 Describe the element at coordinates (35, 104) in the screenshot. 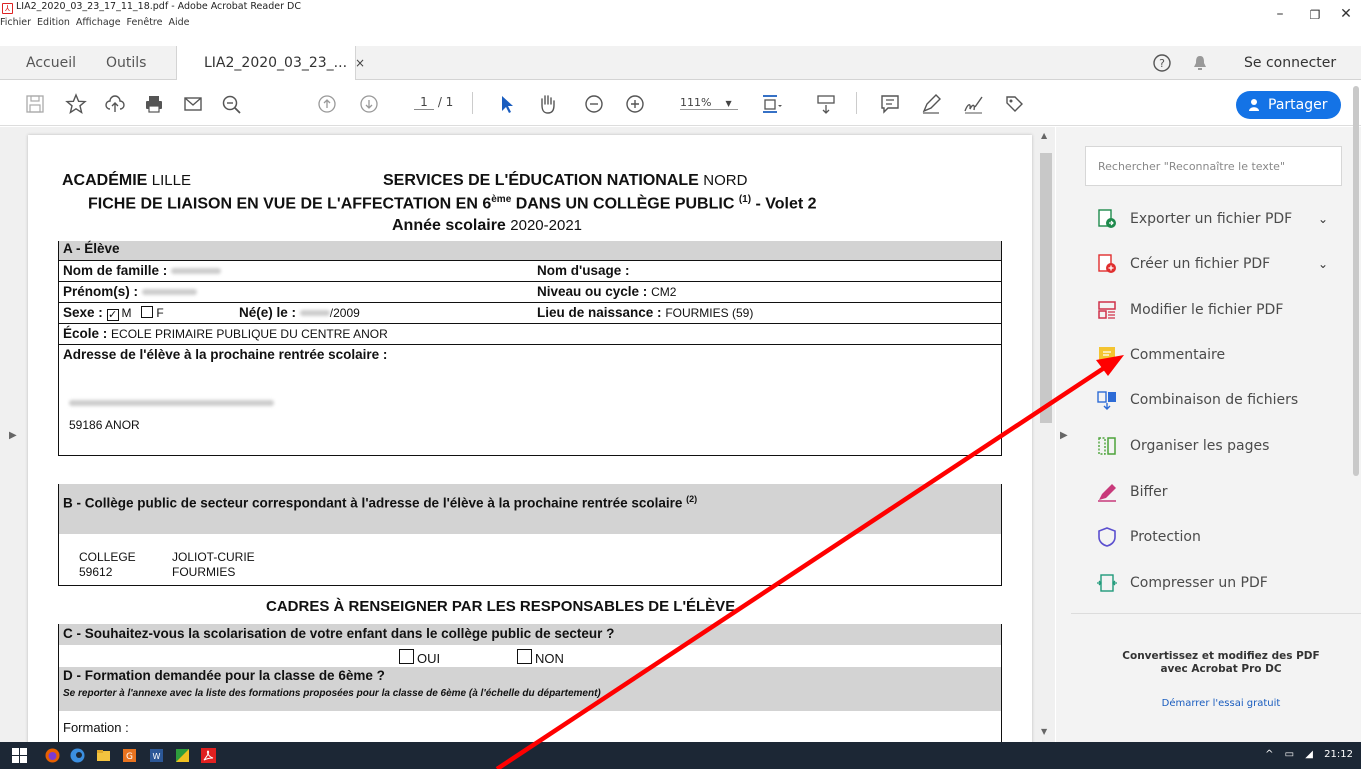

I see `save-icon` at that location.